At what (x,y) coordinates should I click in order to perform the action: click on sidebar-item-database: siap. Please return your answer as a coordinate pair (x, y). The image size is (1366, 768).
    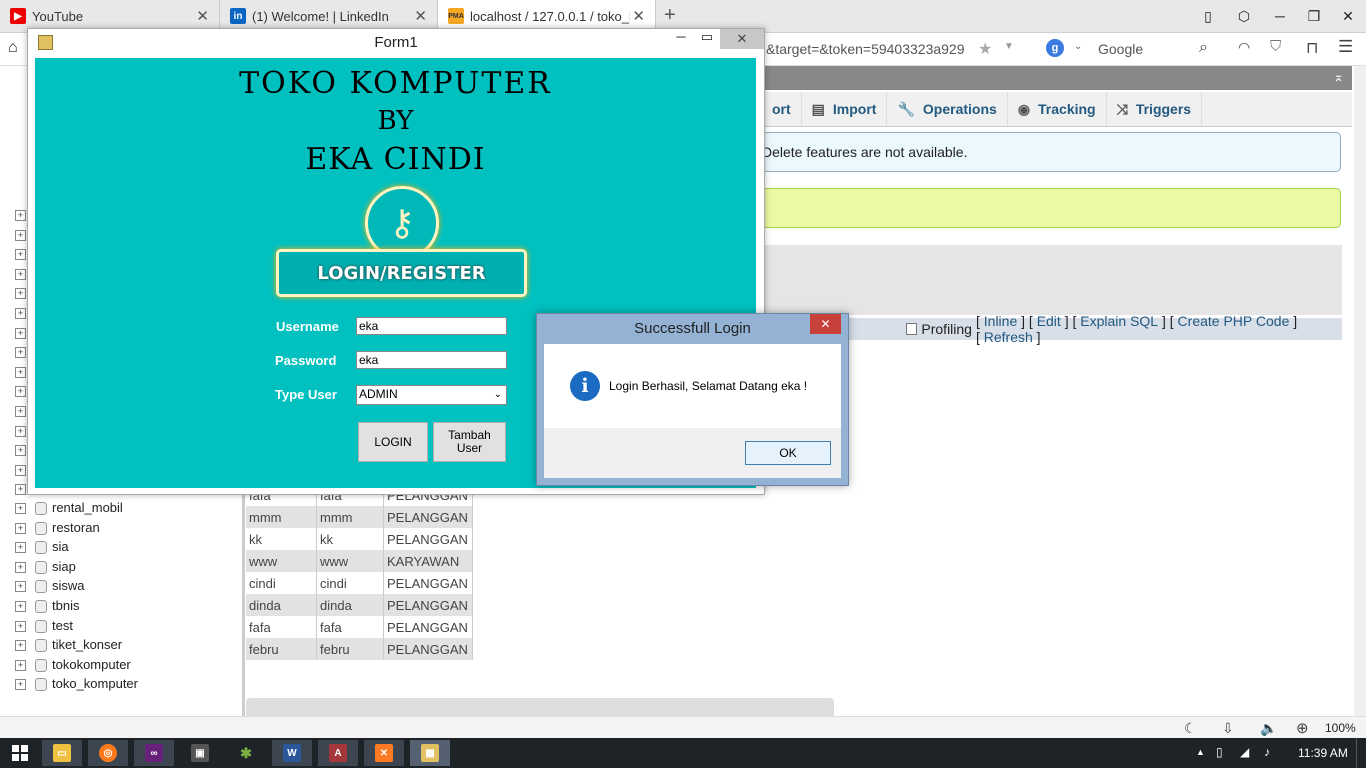
    Looking at the image, I should click on (64, 566).